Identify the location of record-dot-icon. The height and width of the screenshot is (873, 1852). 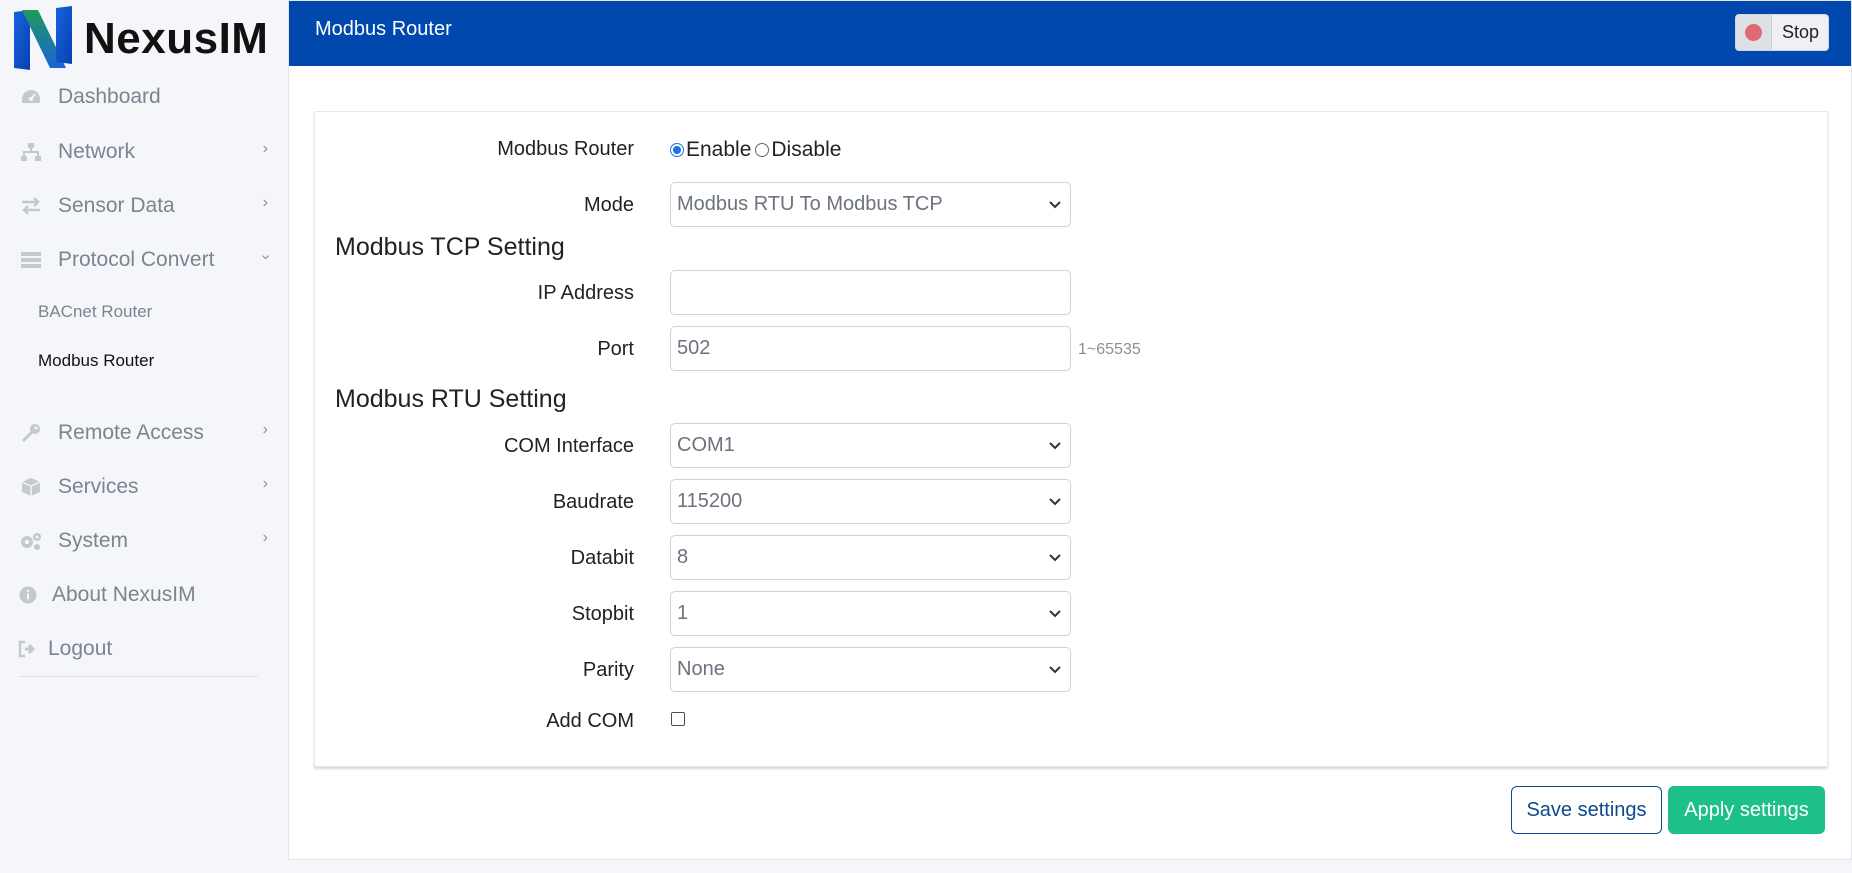
(1753, 32).